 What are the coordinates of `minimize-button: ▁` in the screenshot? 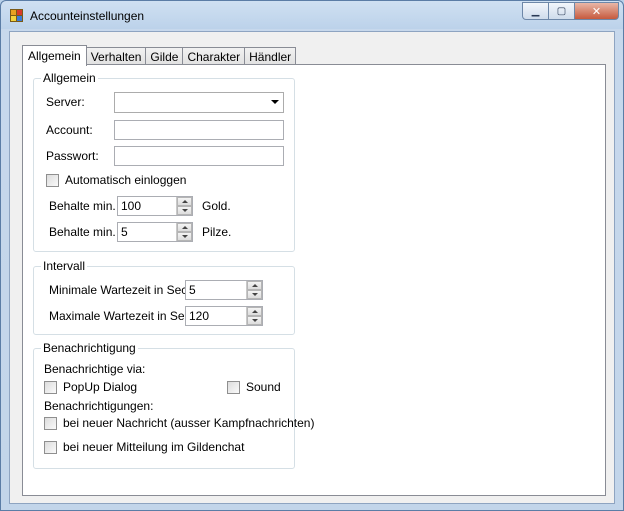 It's located at (535, 11).